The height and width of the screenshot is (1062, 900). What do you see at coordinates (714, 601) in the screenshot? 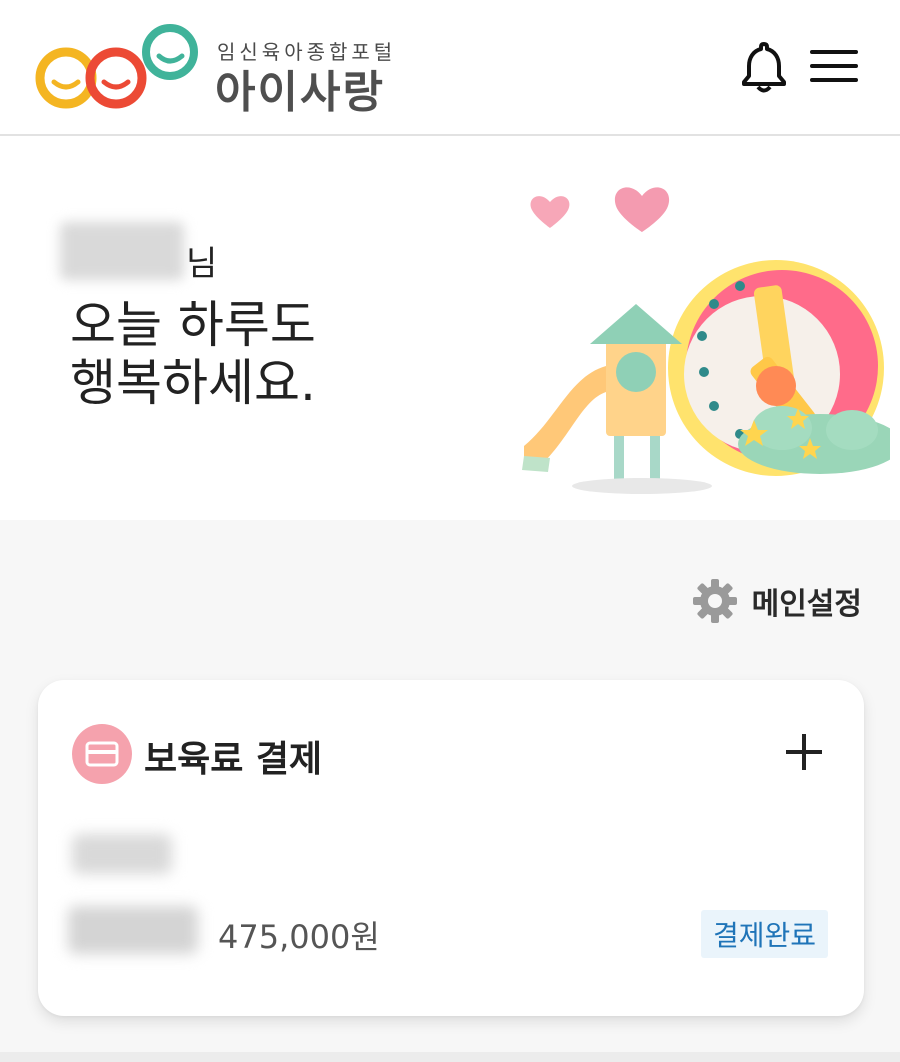
I see `gear-icon` at bounding box center [714, 601].